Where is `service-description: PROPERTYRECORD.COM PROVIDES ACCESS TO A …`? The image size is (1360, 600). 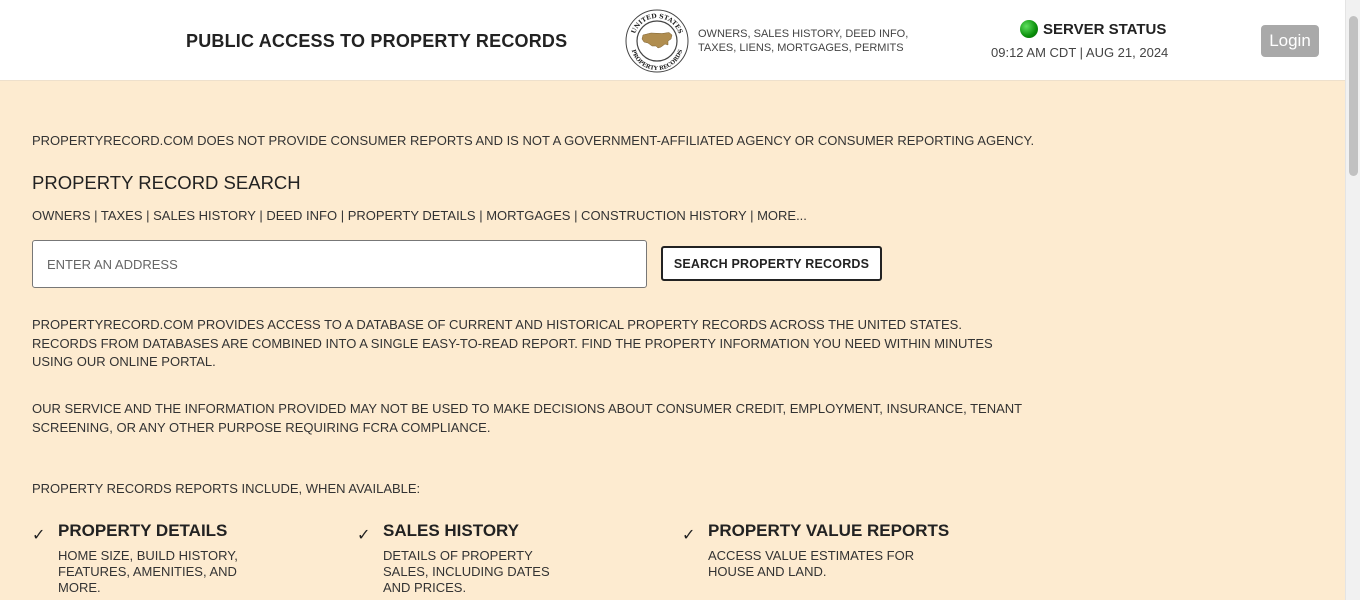 service-description: PROPERTYRECORD.COM PROVIDES ACCESS TO A … is located at coordinates (512, 343).